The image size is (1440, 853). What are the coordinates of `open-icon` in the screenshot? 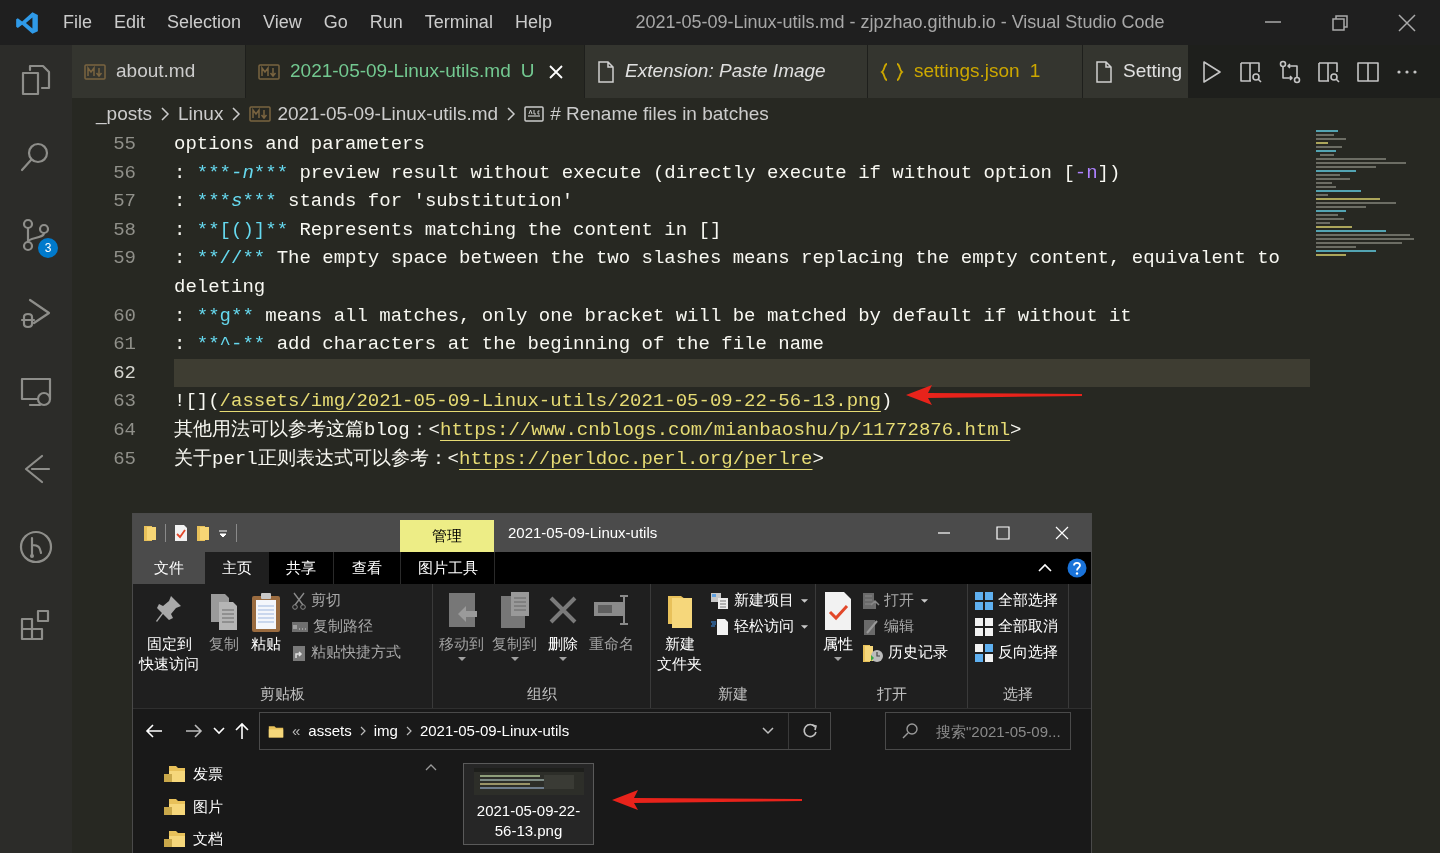 It's located at (871, 600).